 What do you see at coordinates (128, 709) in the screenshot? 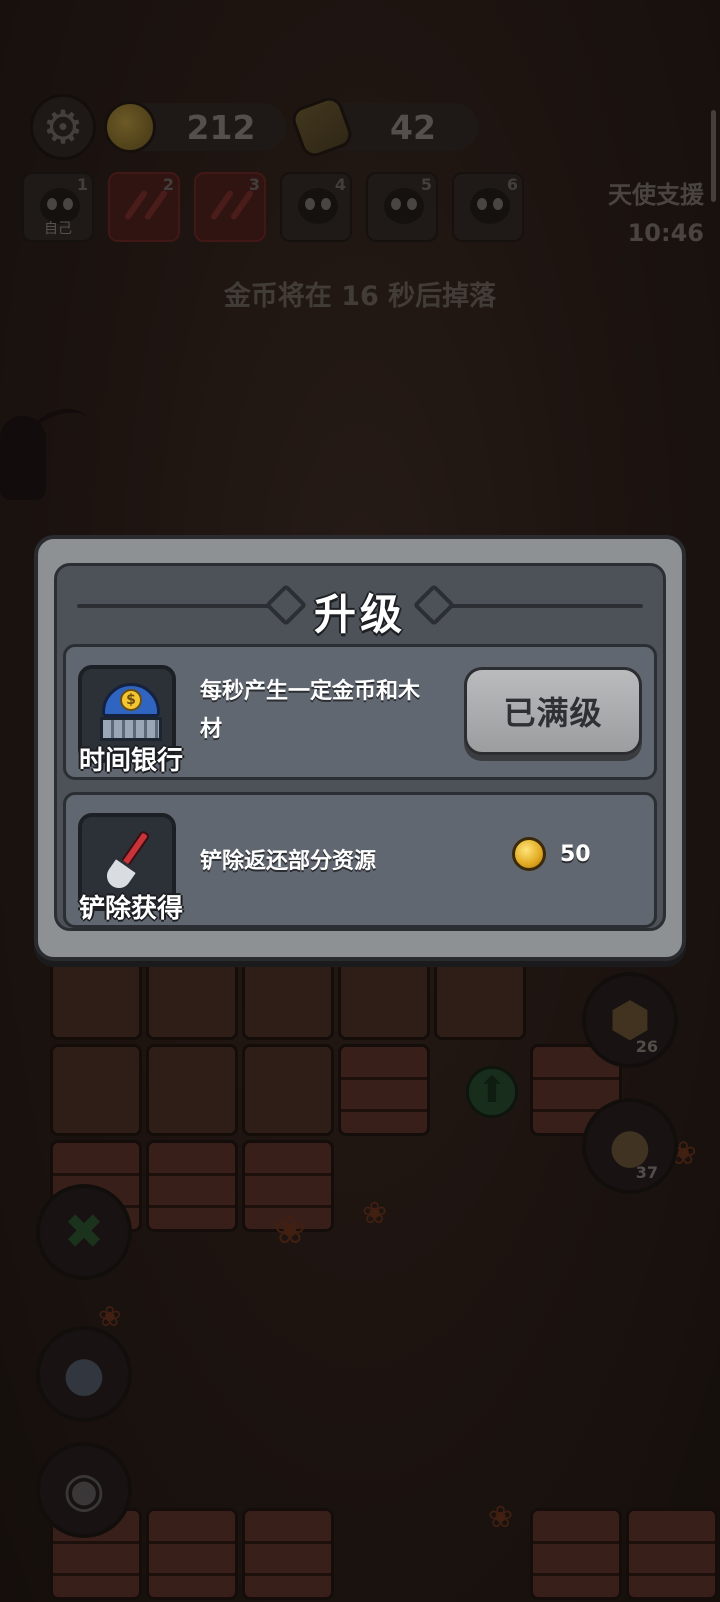
I see `bank-icon: $` at bounding box center [128, 709].